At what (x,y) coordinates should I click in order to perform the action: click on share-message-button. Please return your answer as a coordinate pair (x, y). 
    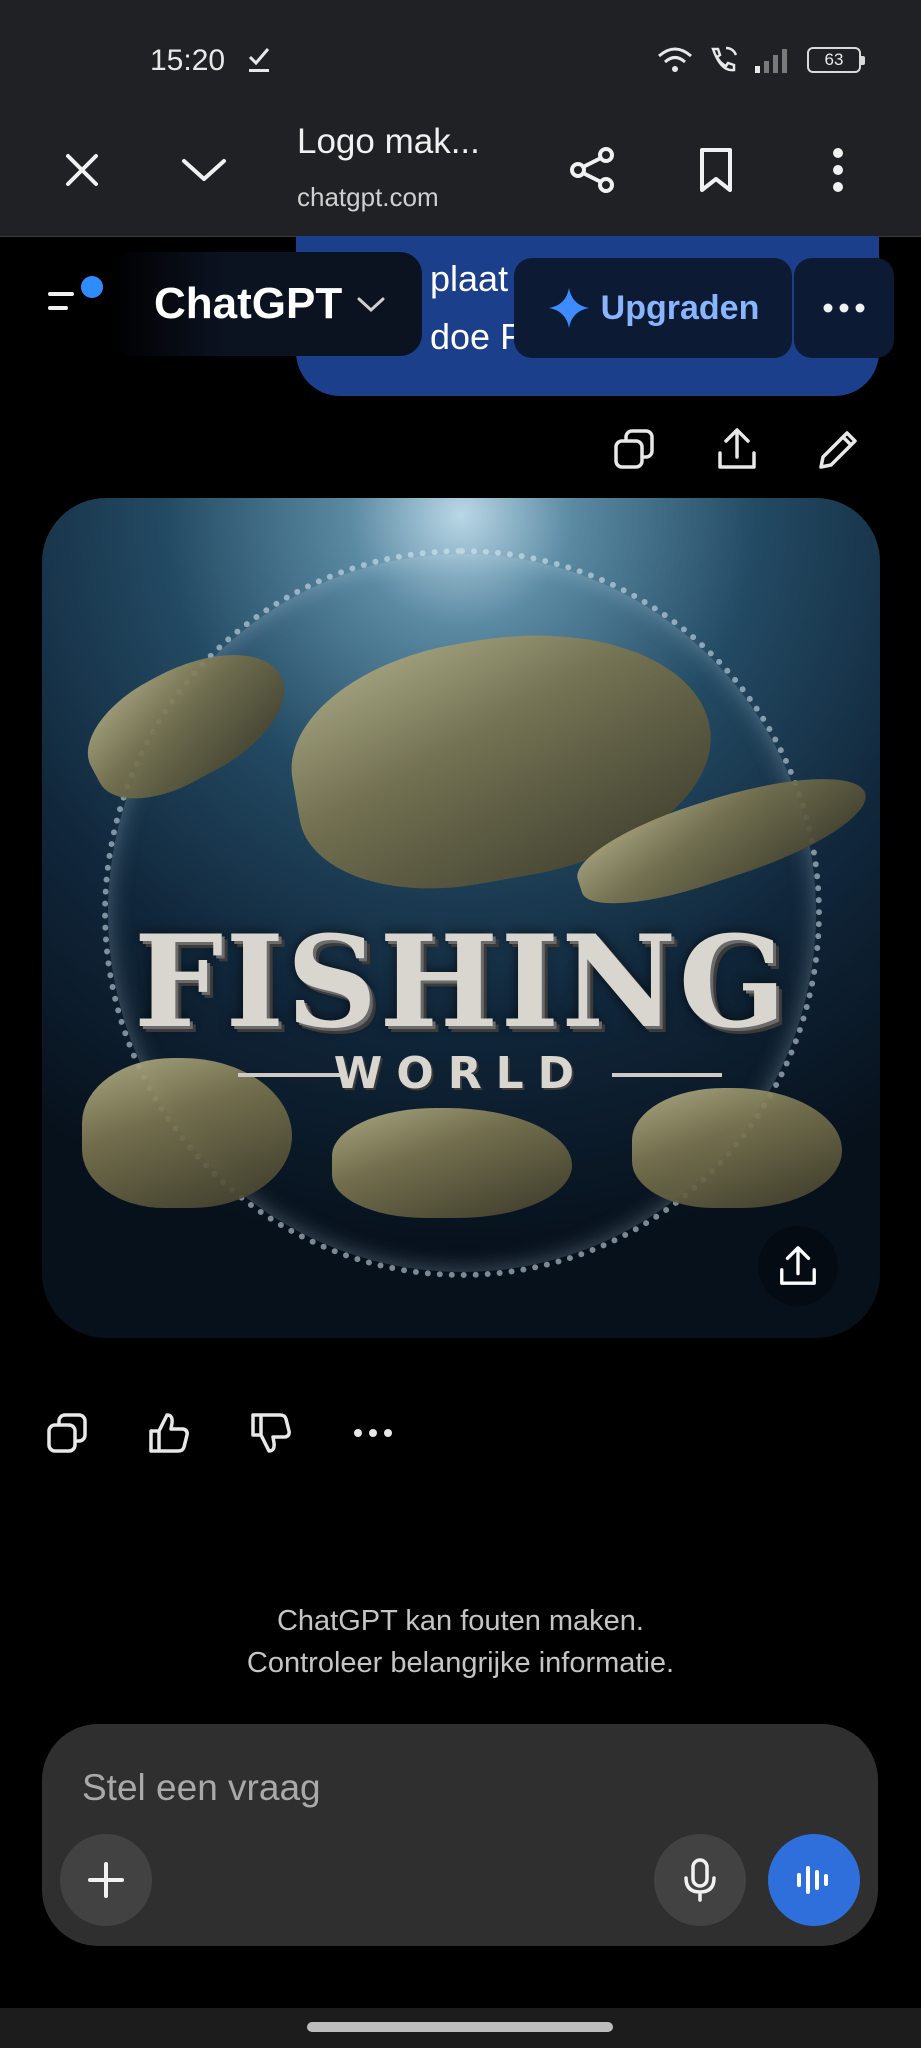
    Looking at the image, I should click on (737, 449).